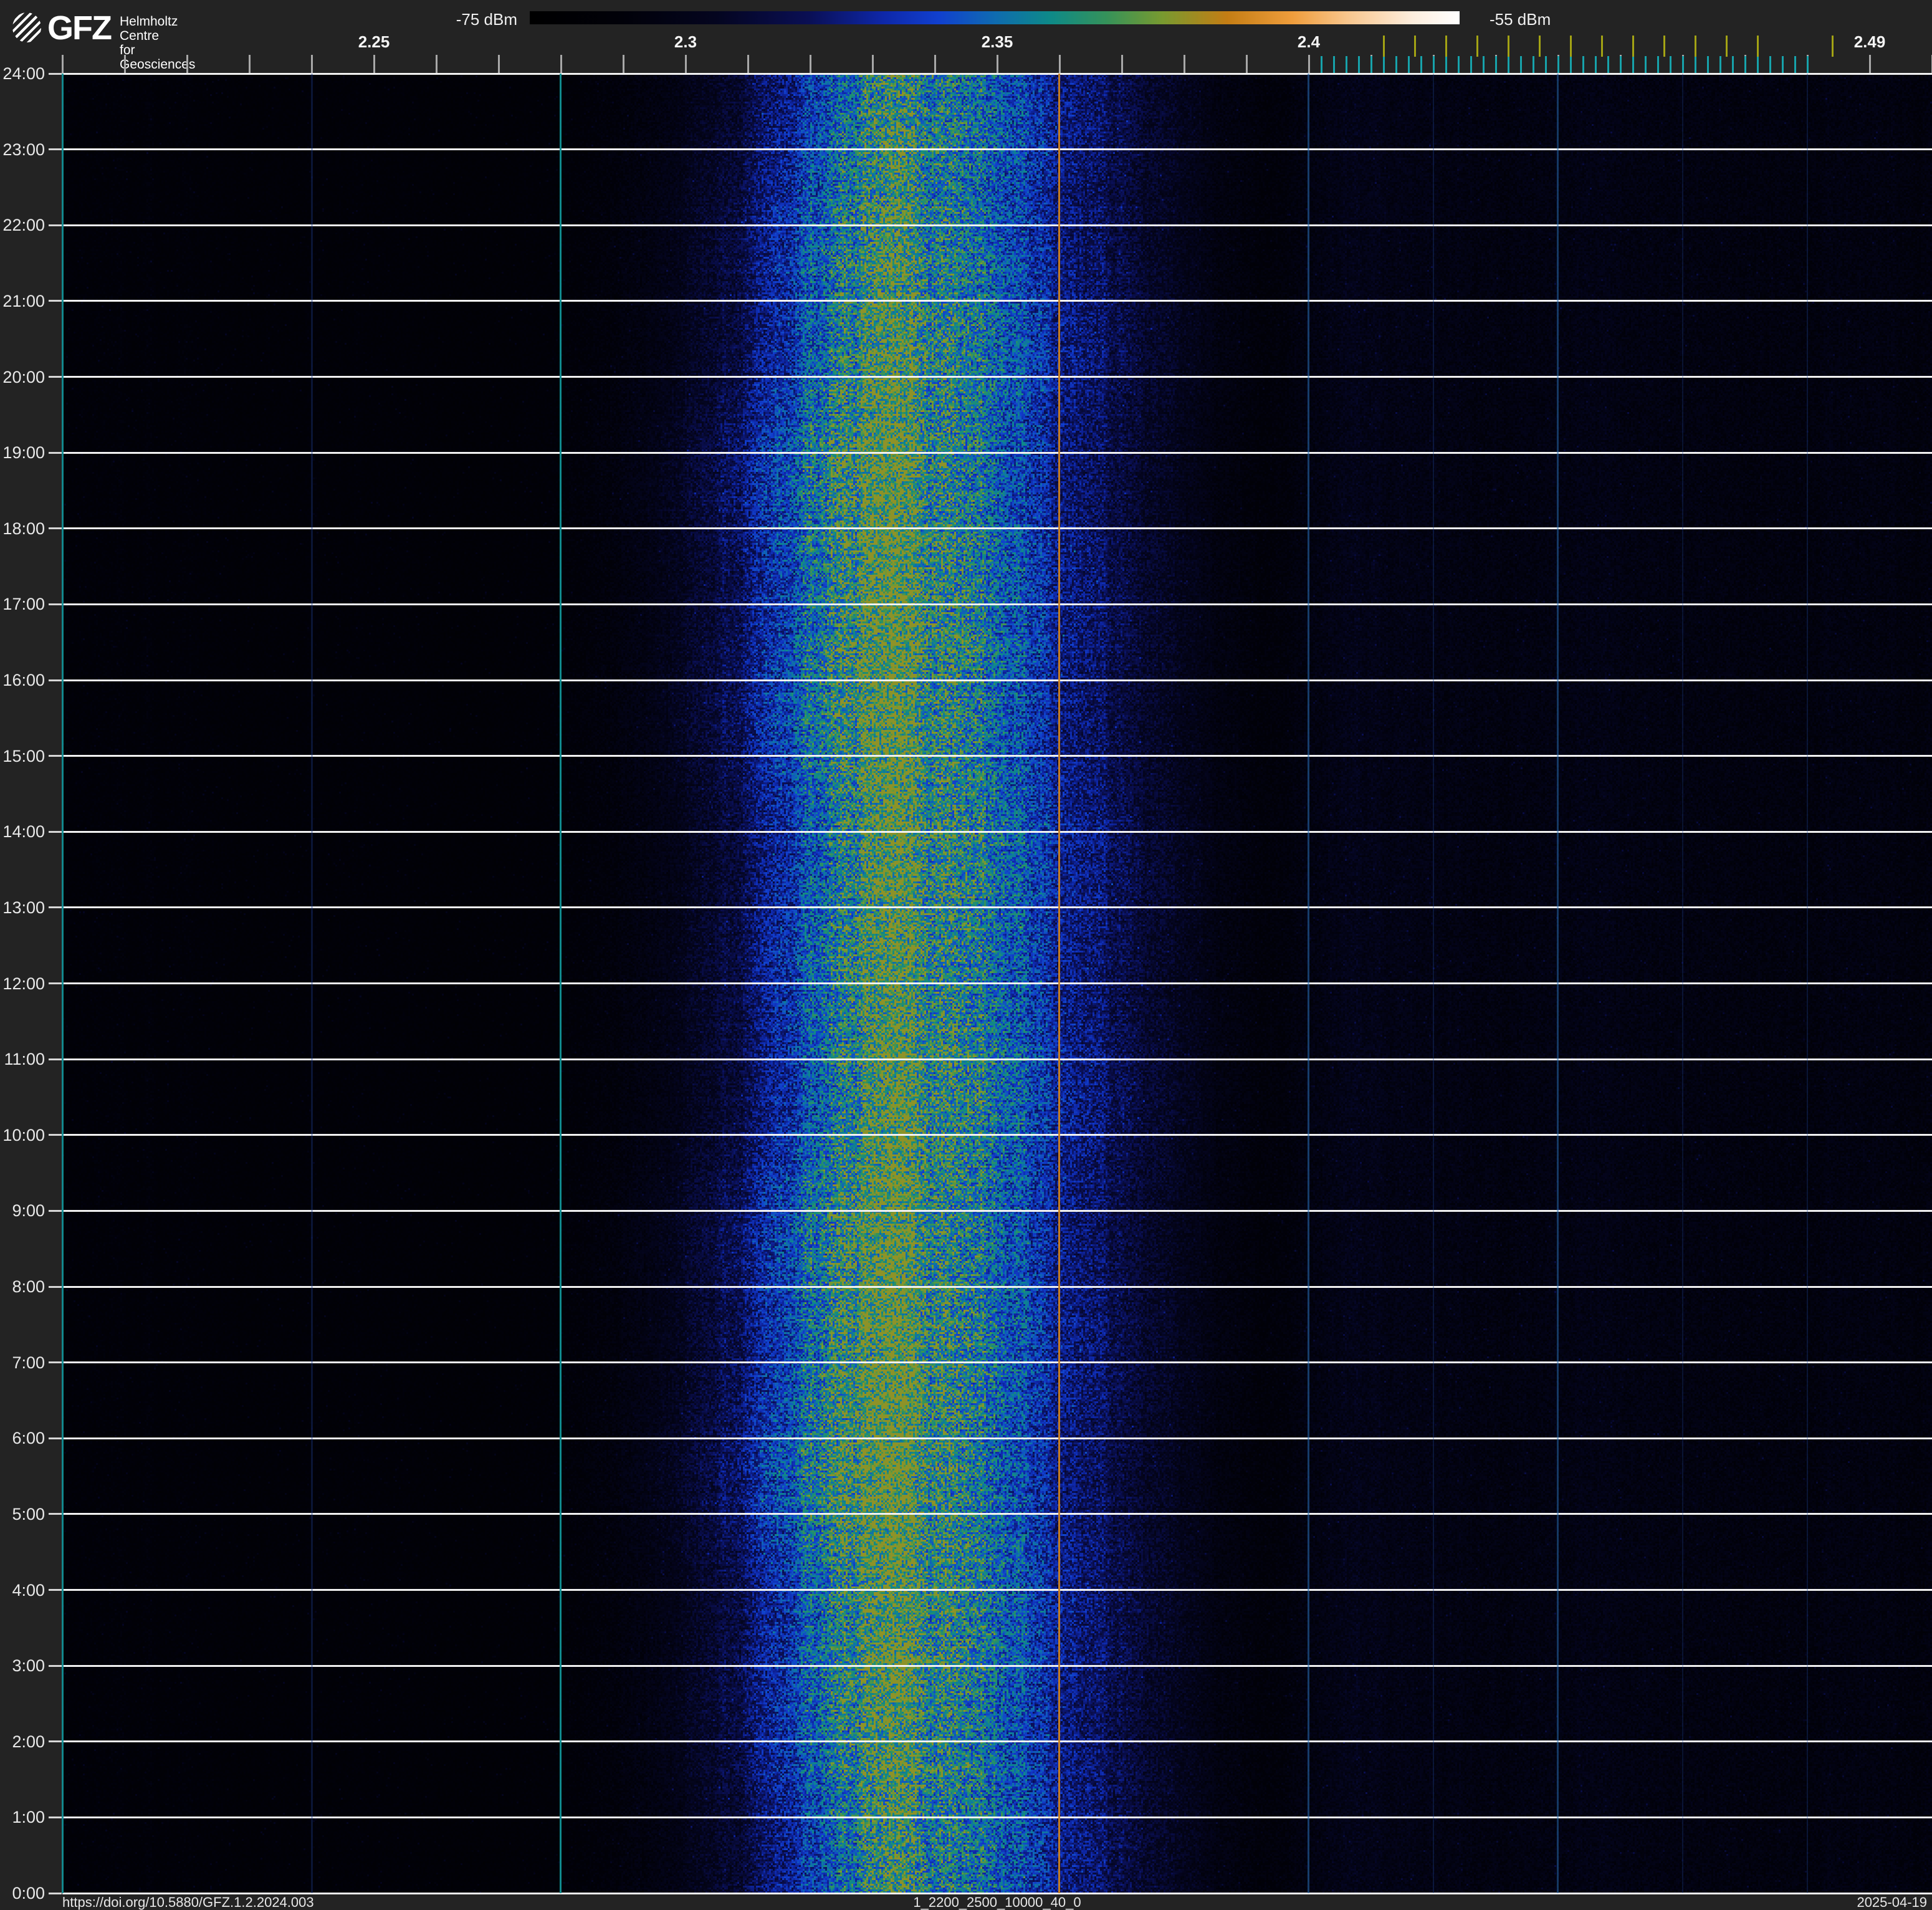 This screenshot has width=1932, height=1910. What do you see at coordinates (23, 756) in the screenshot?
I see `time-label: 15:00` at bounding box center [23, 756].